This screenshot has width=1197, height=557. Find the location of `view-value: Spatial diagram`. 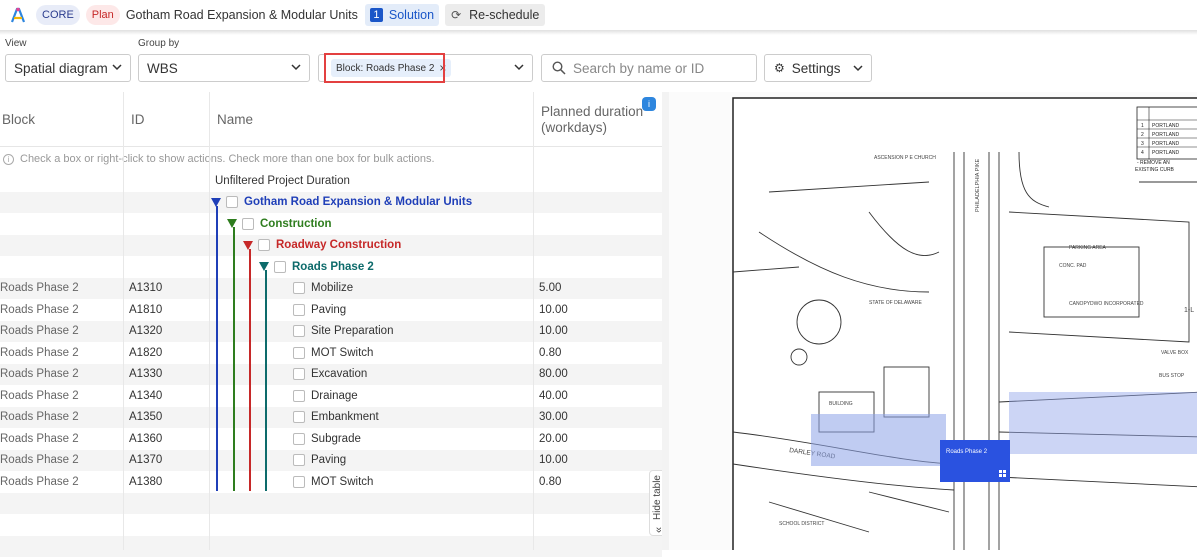

view-value: Spatial diagram is located at coordinates (61, 68).